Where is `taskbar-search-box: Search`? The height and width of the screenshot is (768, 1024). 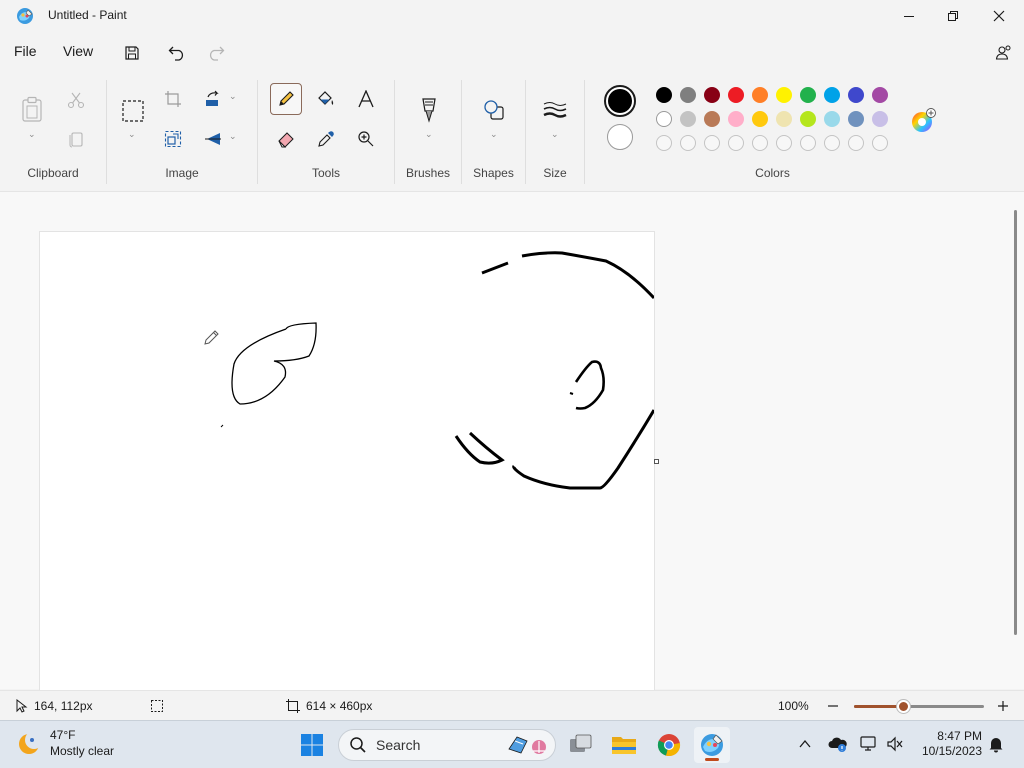
taskbar-search-box: Search is located at coordinates (447, 745).